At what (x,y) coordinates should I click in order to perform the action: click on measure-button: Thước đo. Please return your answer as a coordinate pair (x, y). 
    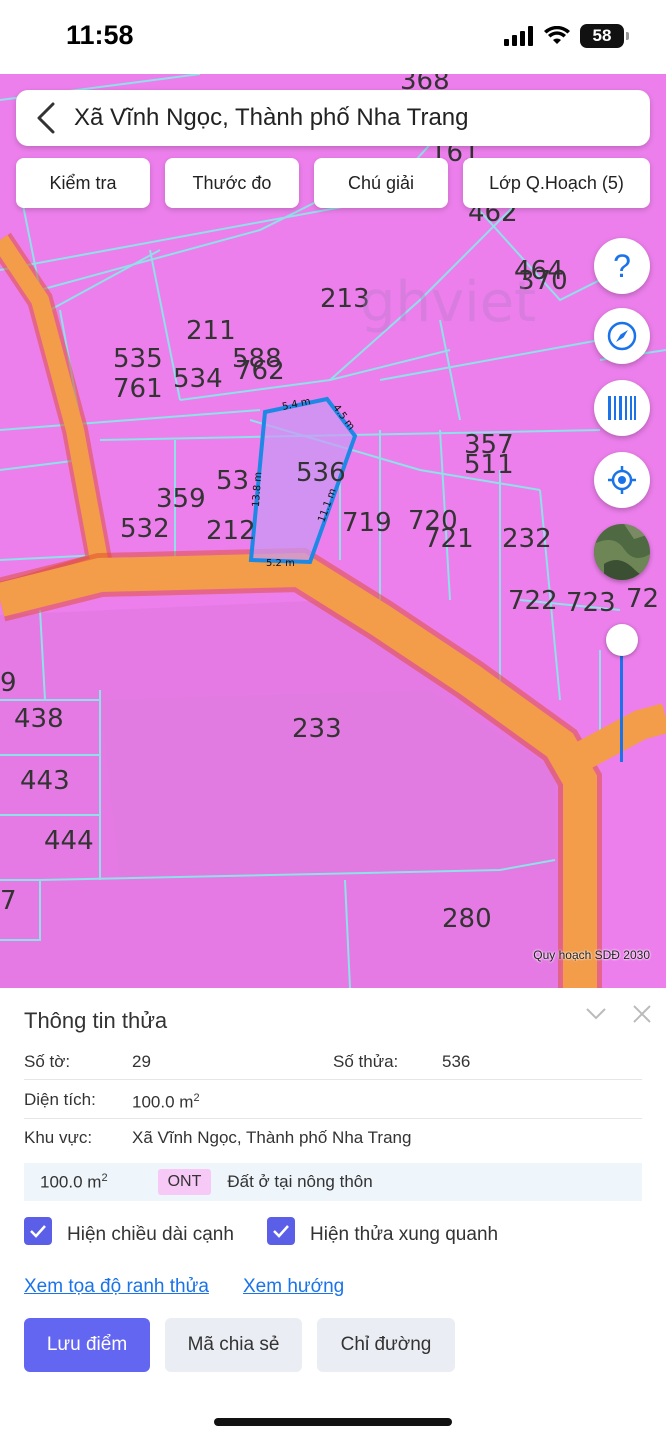
    Looking at the image, I should click on (232, 183).